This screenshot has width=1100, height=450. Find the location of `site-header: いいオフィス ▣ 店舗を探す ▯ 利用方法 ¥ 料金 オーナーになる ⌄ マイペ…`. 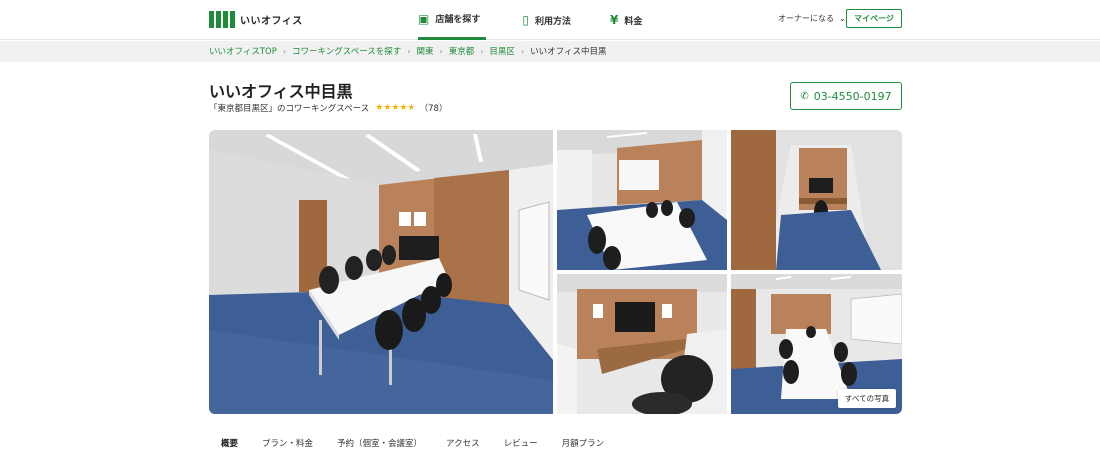

site-header: いいオフィス ▣ 店舗を探す ▯ 利用方法 ¥ 料金 オーナーになる ⌄ マイペ… is located at coordinates (550, 20).